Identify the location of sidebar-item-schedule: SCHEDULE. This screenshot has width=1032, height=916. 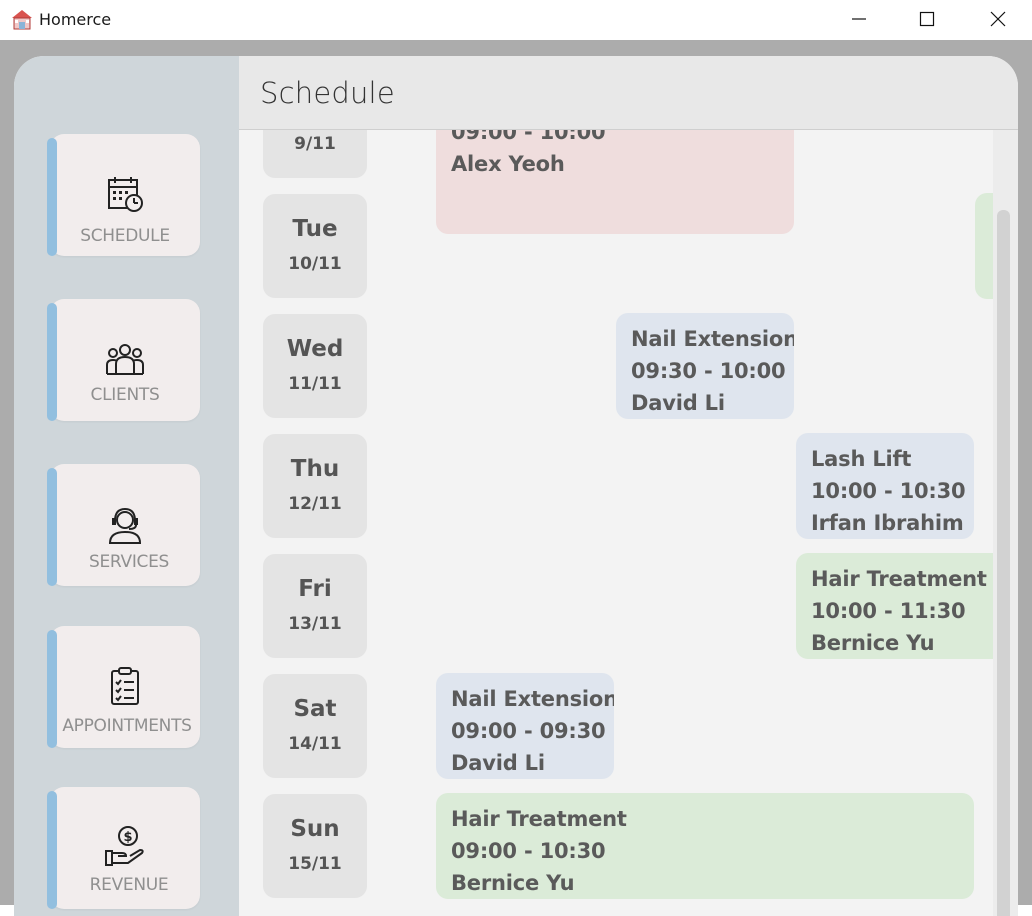
(123, 195).